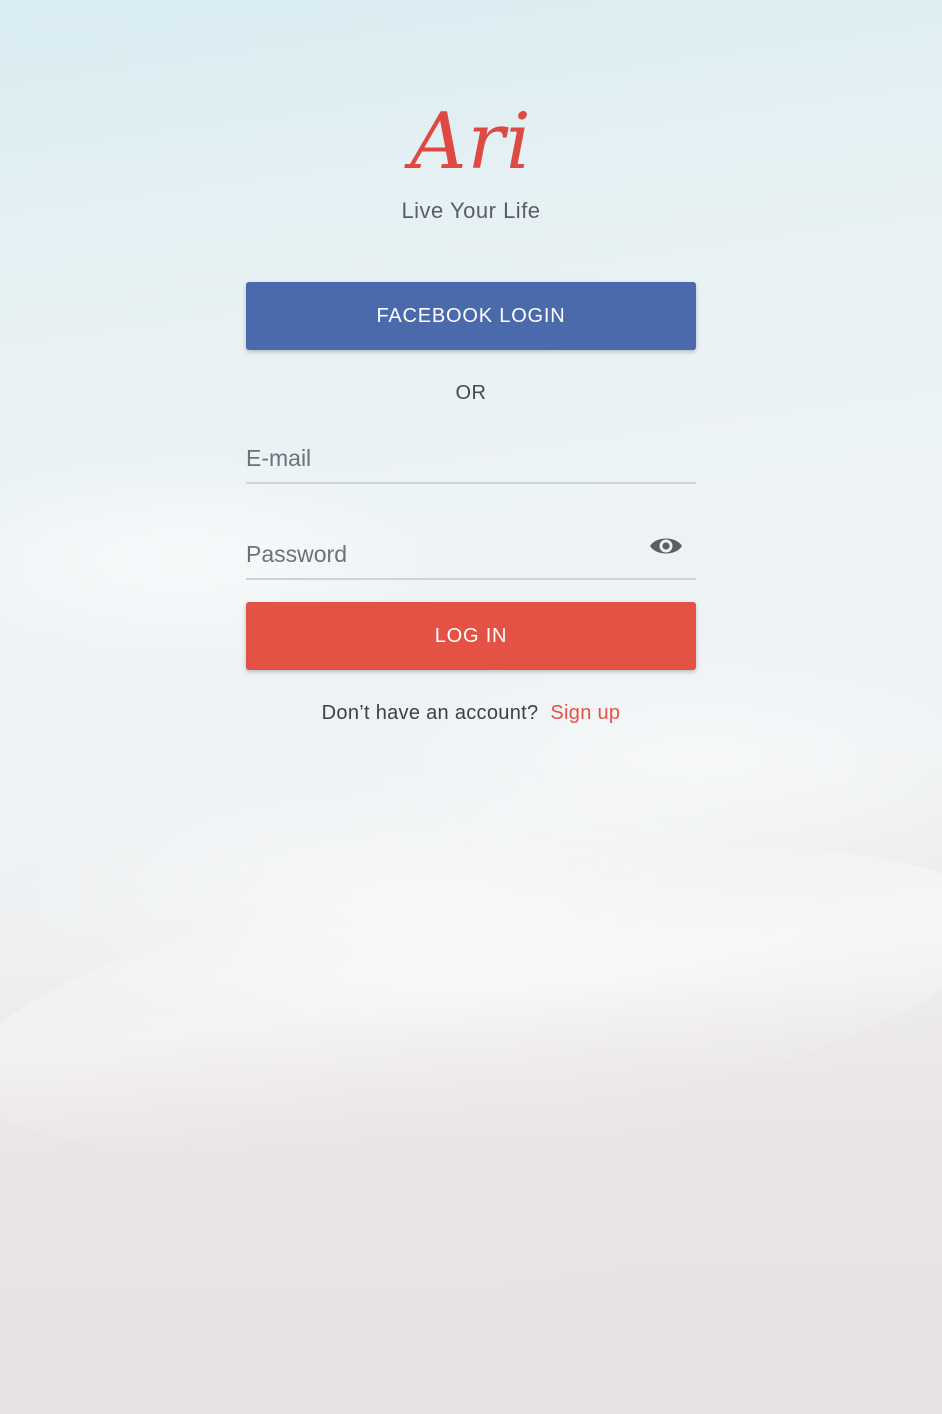 The image size is (942, 1414). I want to click on signup-link: Sign up, so click(585, 713).